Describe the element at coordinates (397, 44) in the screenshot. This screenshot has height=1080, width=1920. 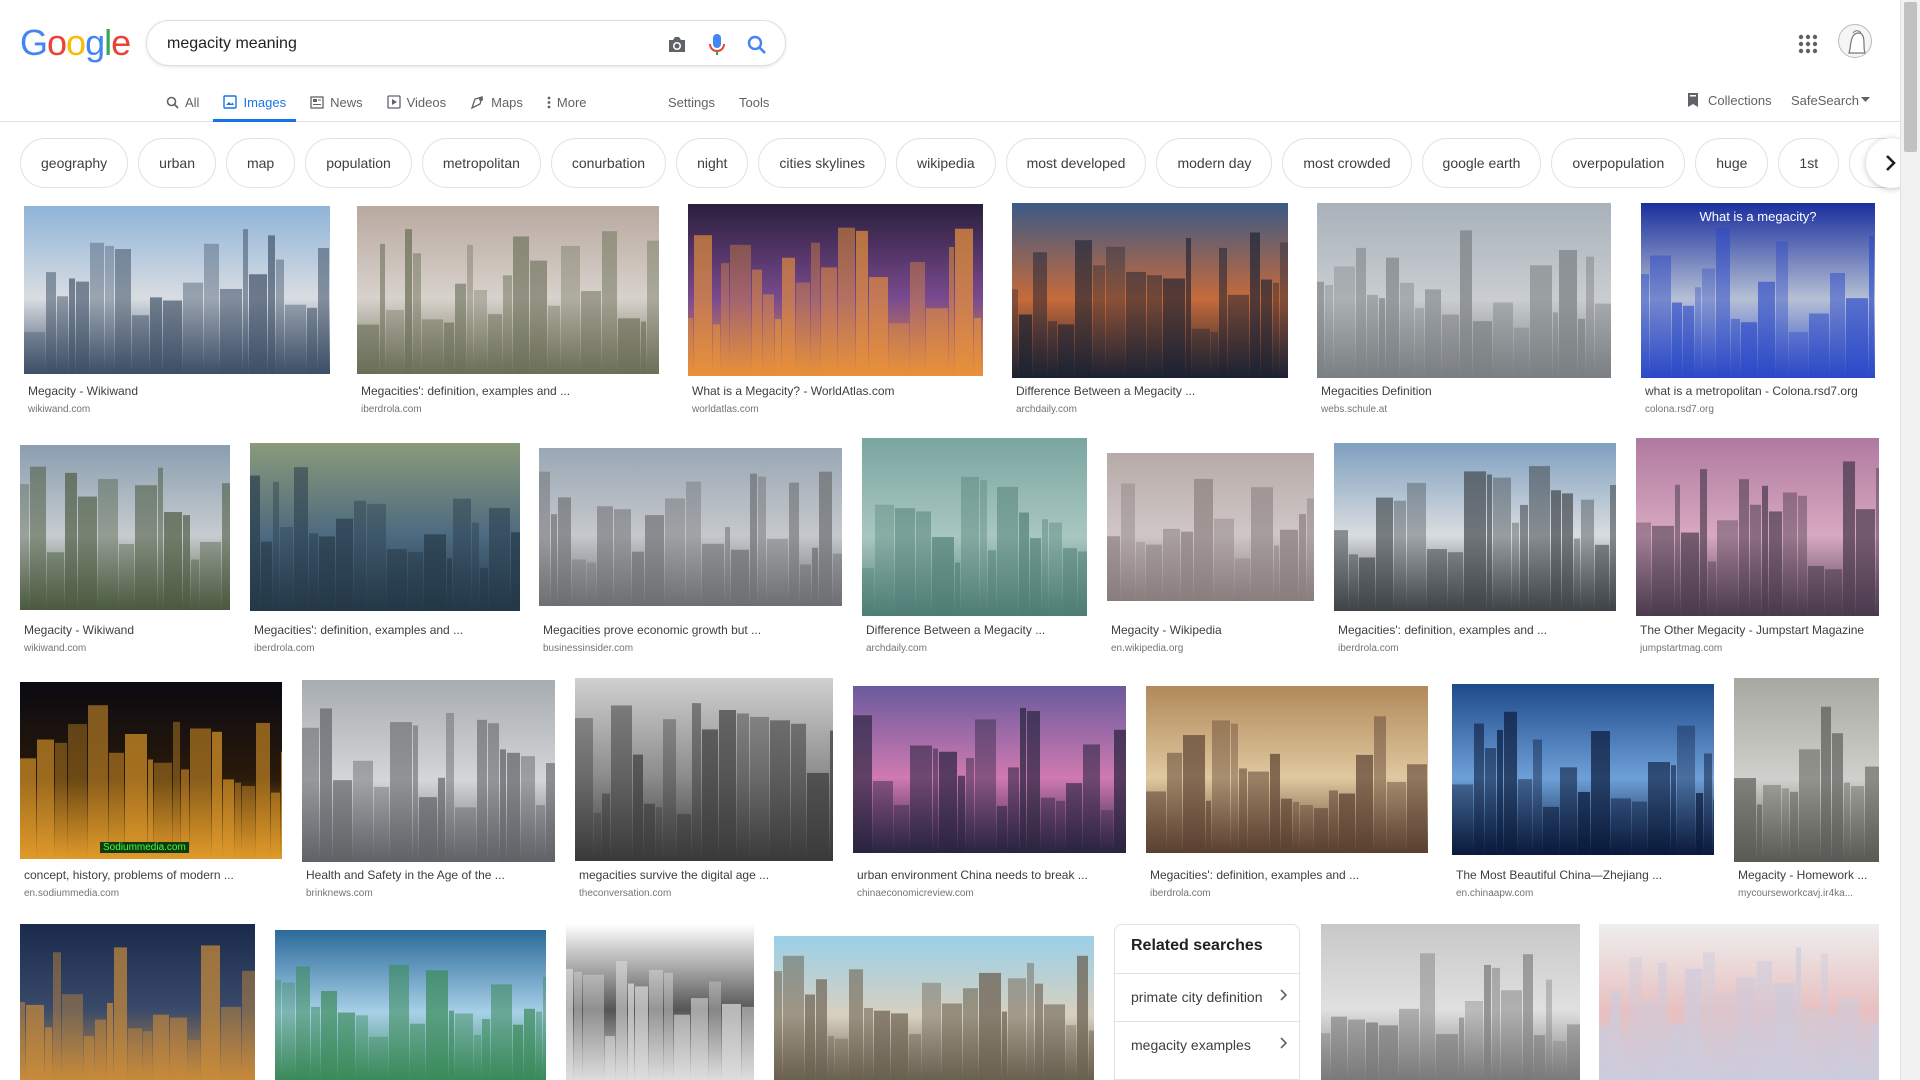
I see `search-input` at that location.